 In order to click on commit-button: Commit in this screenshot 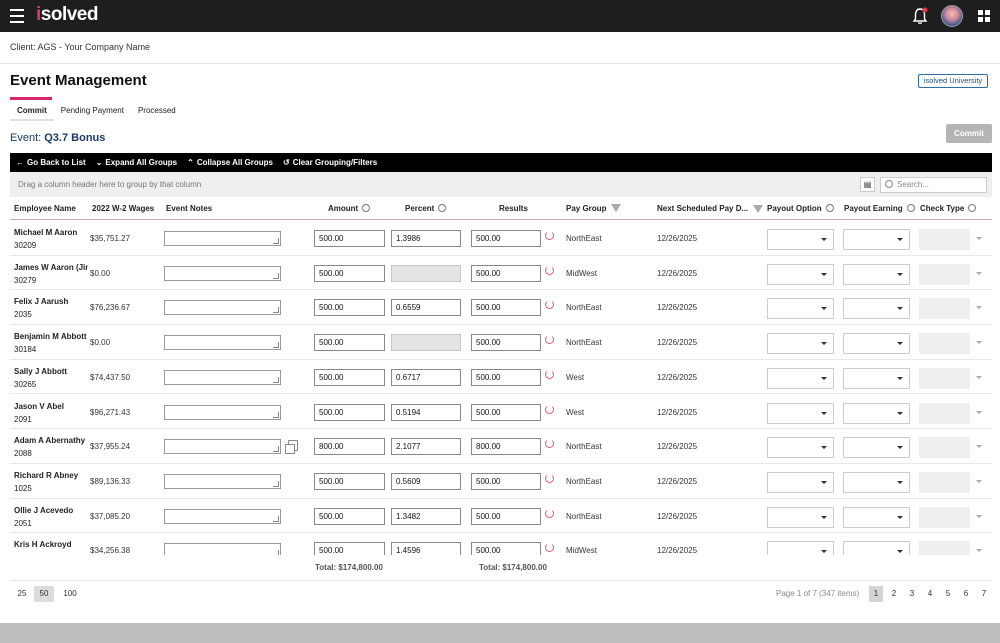, I will do `click(969, 133)`.